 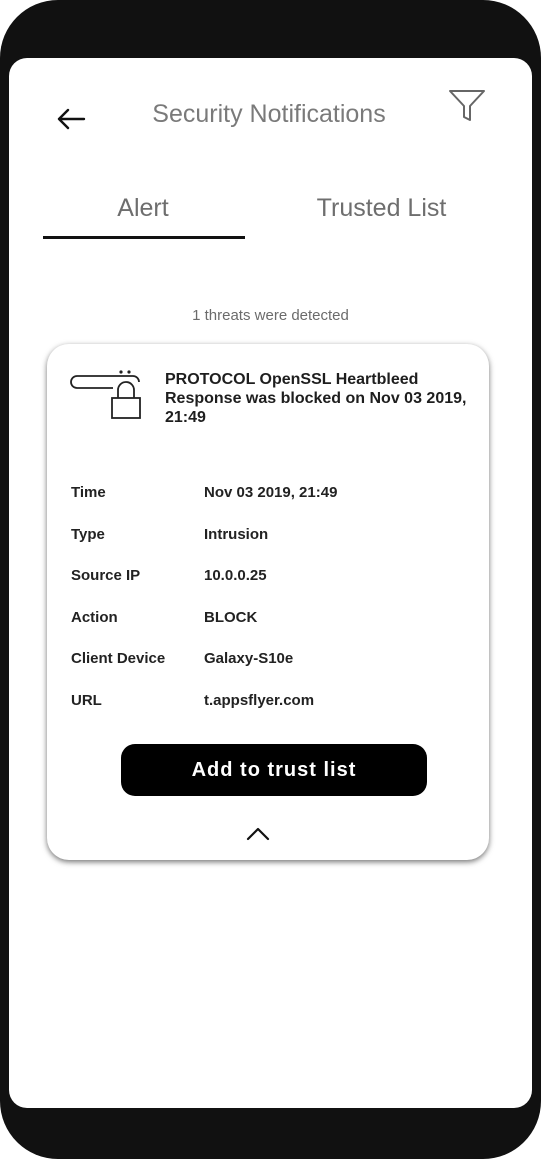 I want to click on detail-row-action: Action BLOCK, so click(x=271, y=630).